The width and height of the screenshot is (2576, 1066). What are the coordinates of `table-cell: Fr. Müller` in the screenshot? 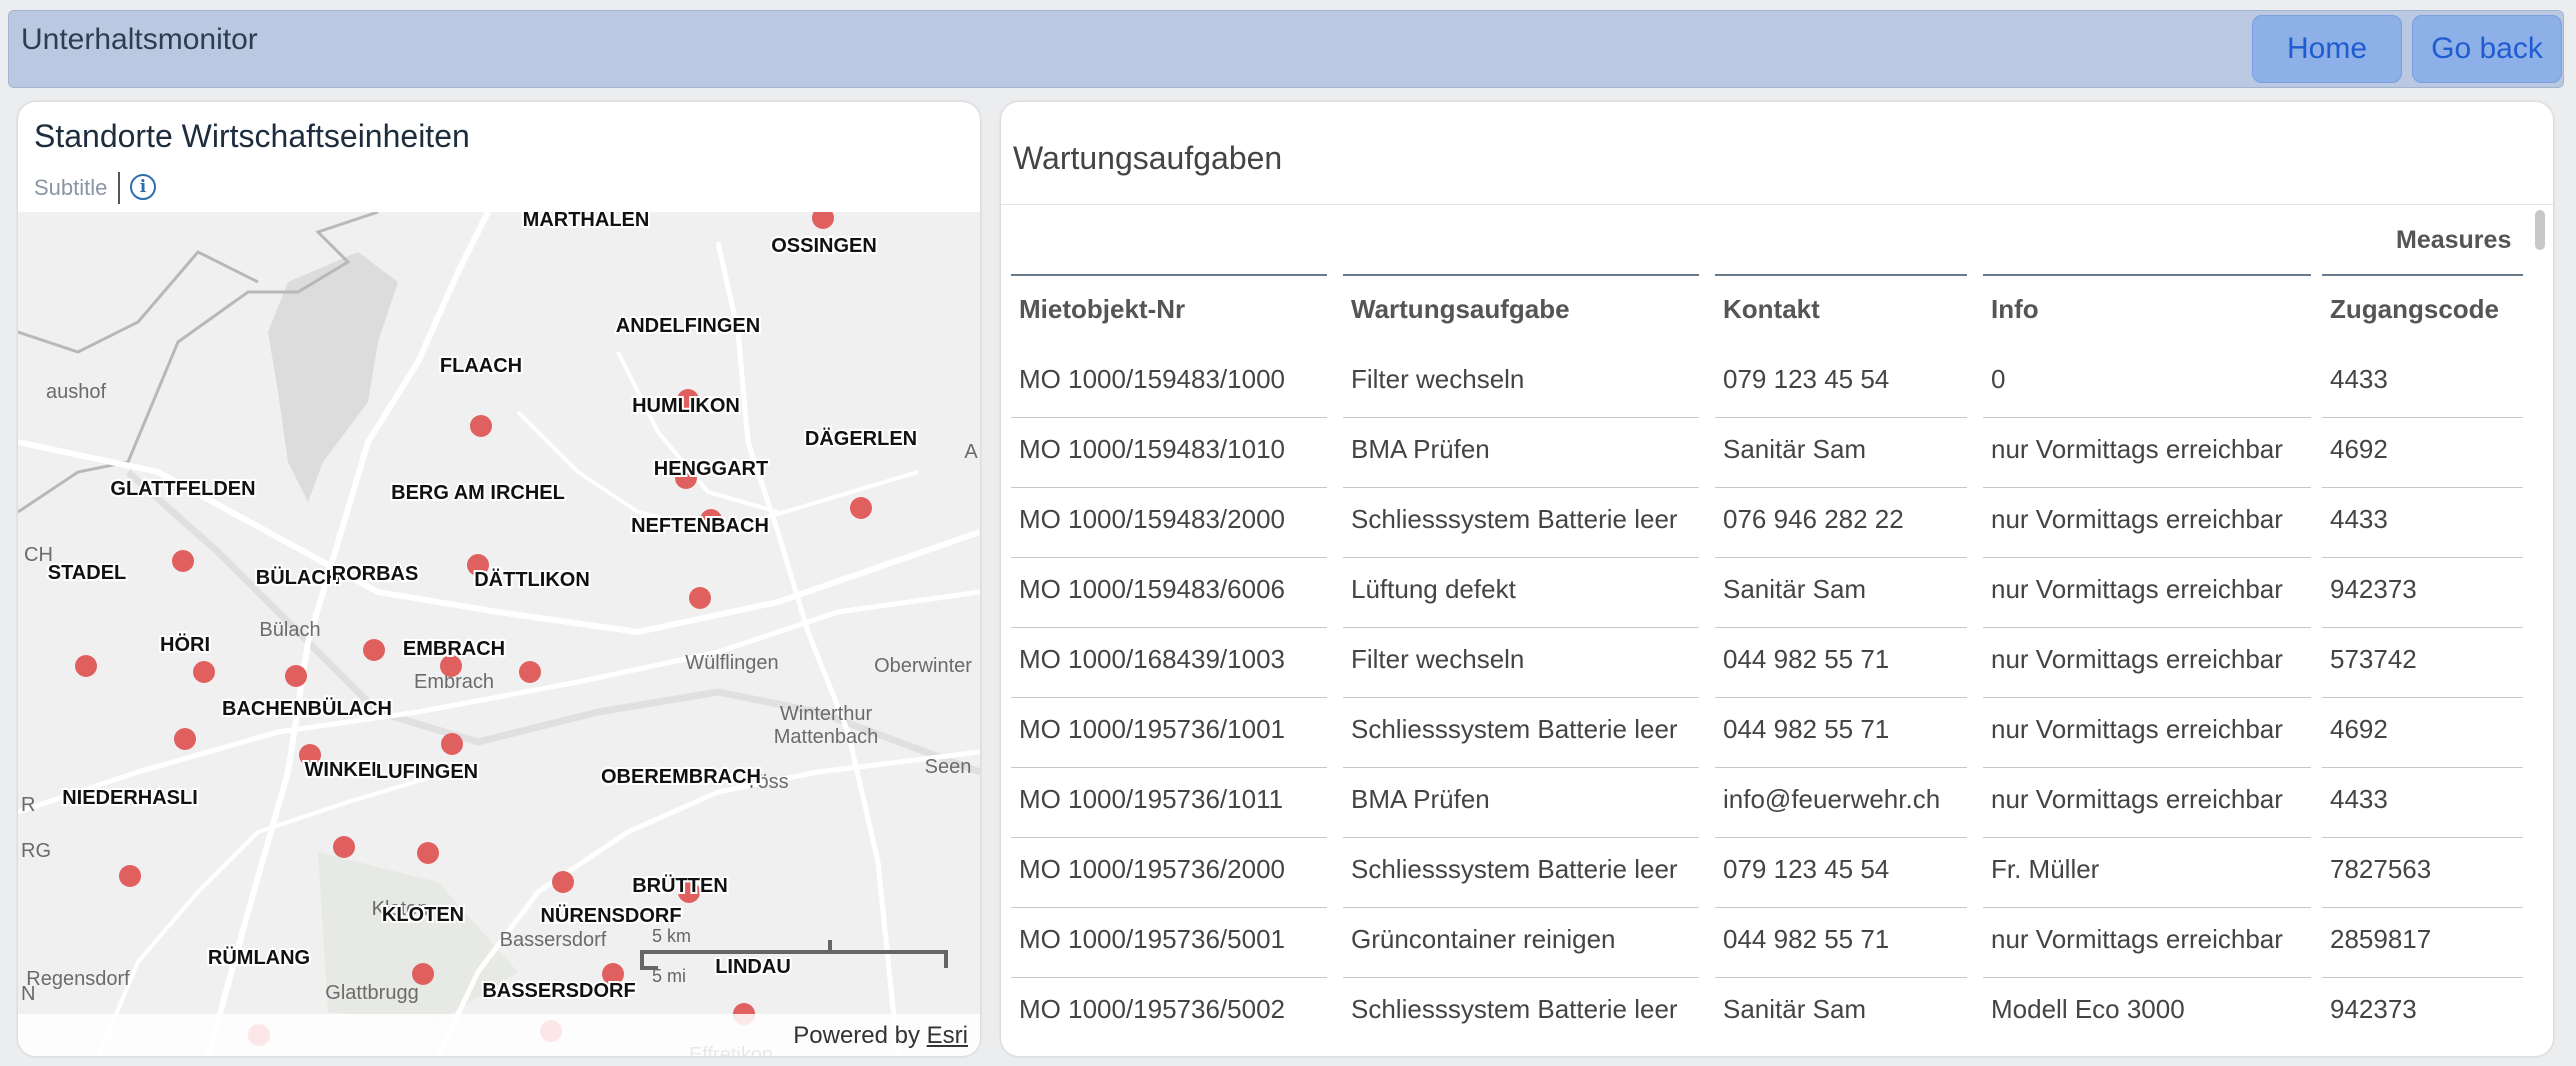 It's located at (2045, 869).